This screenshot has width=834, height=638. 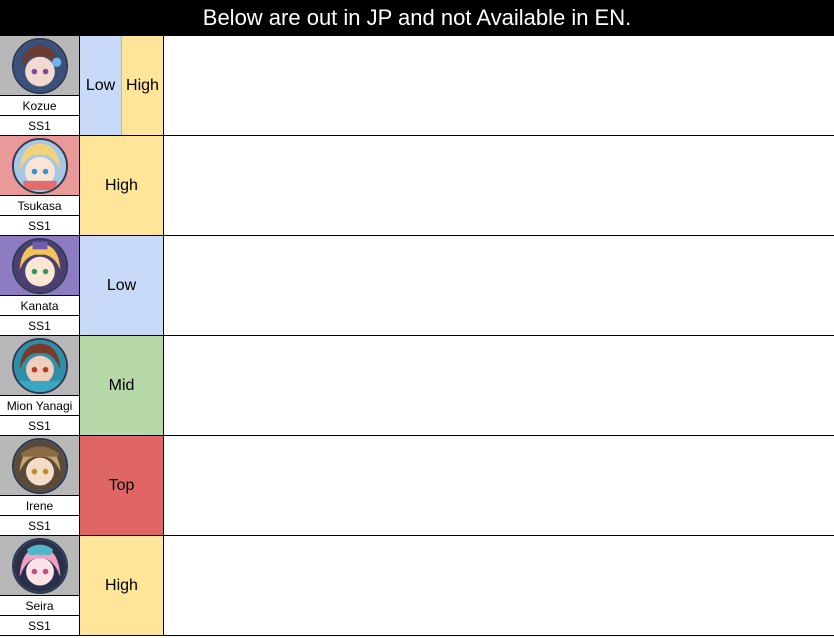 What do you see at coordinates (39, 106) in the screenshot?
I see `character-name: Kozue` at bounding box center [39, 106].